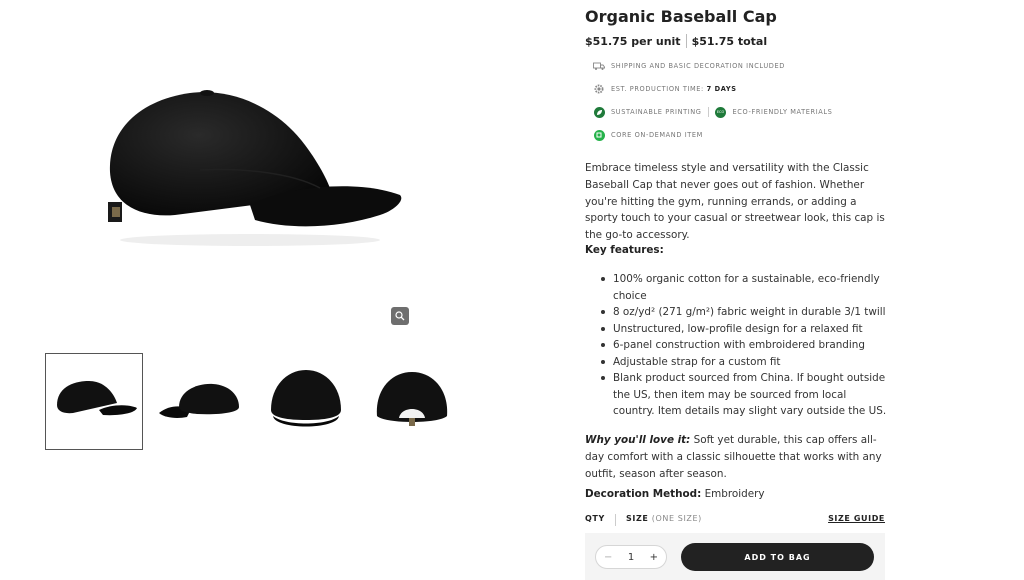  Describe the element at coordinates (599, 66) in the screenshot. I see `truck-icon` at that location.